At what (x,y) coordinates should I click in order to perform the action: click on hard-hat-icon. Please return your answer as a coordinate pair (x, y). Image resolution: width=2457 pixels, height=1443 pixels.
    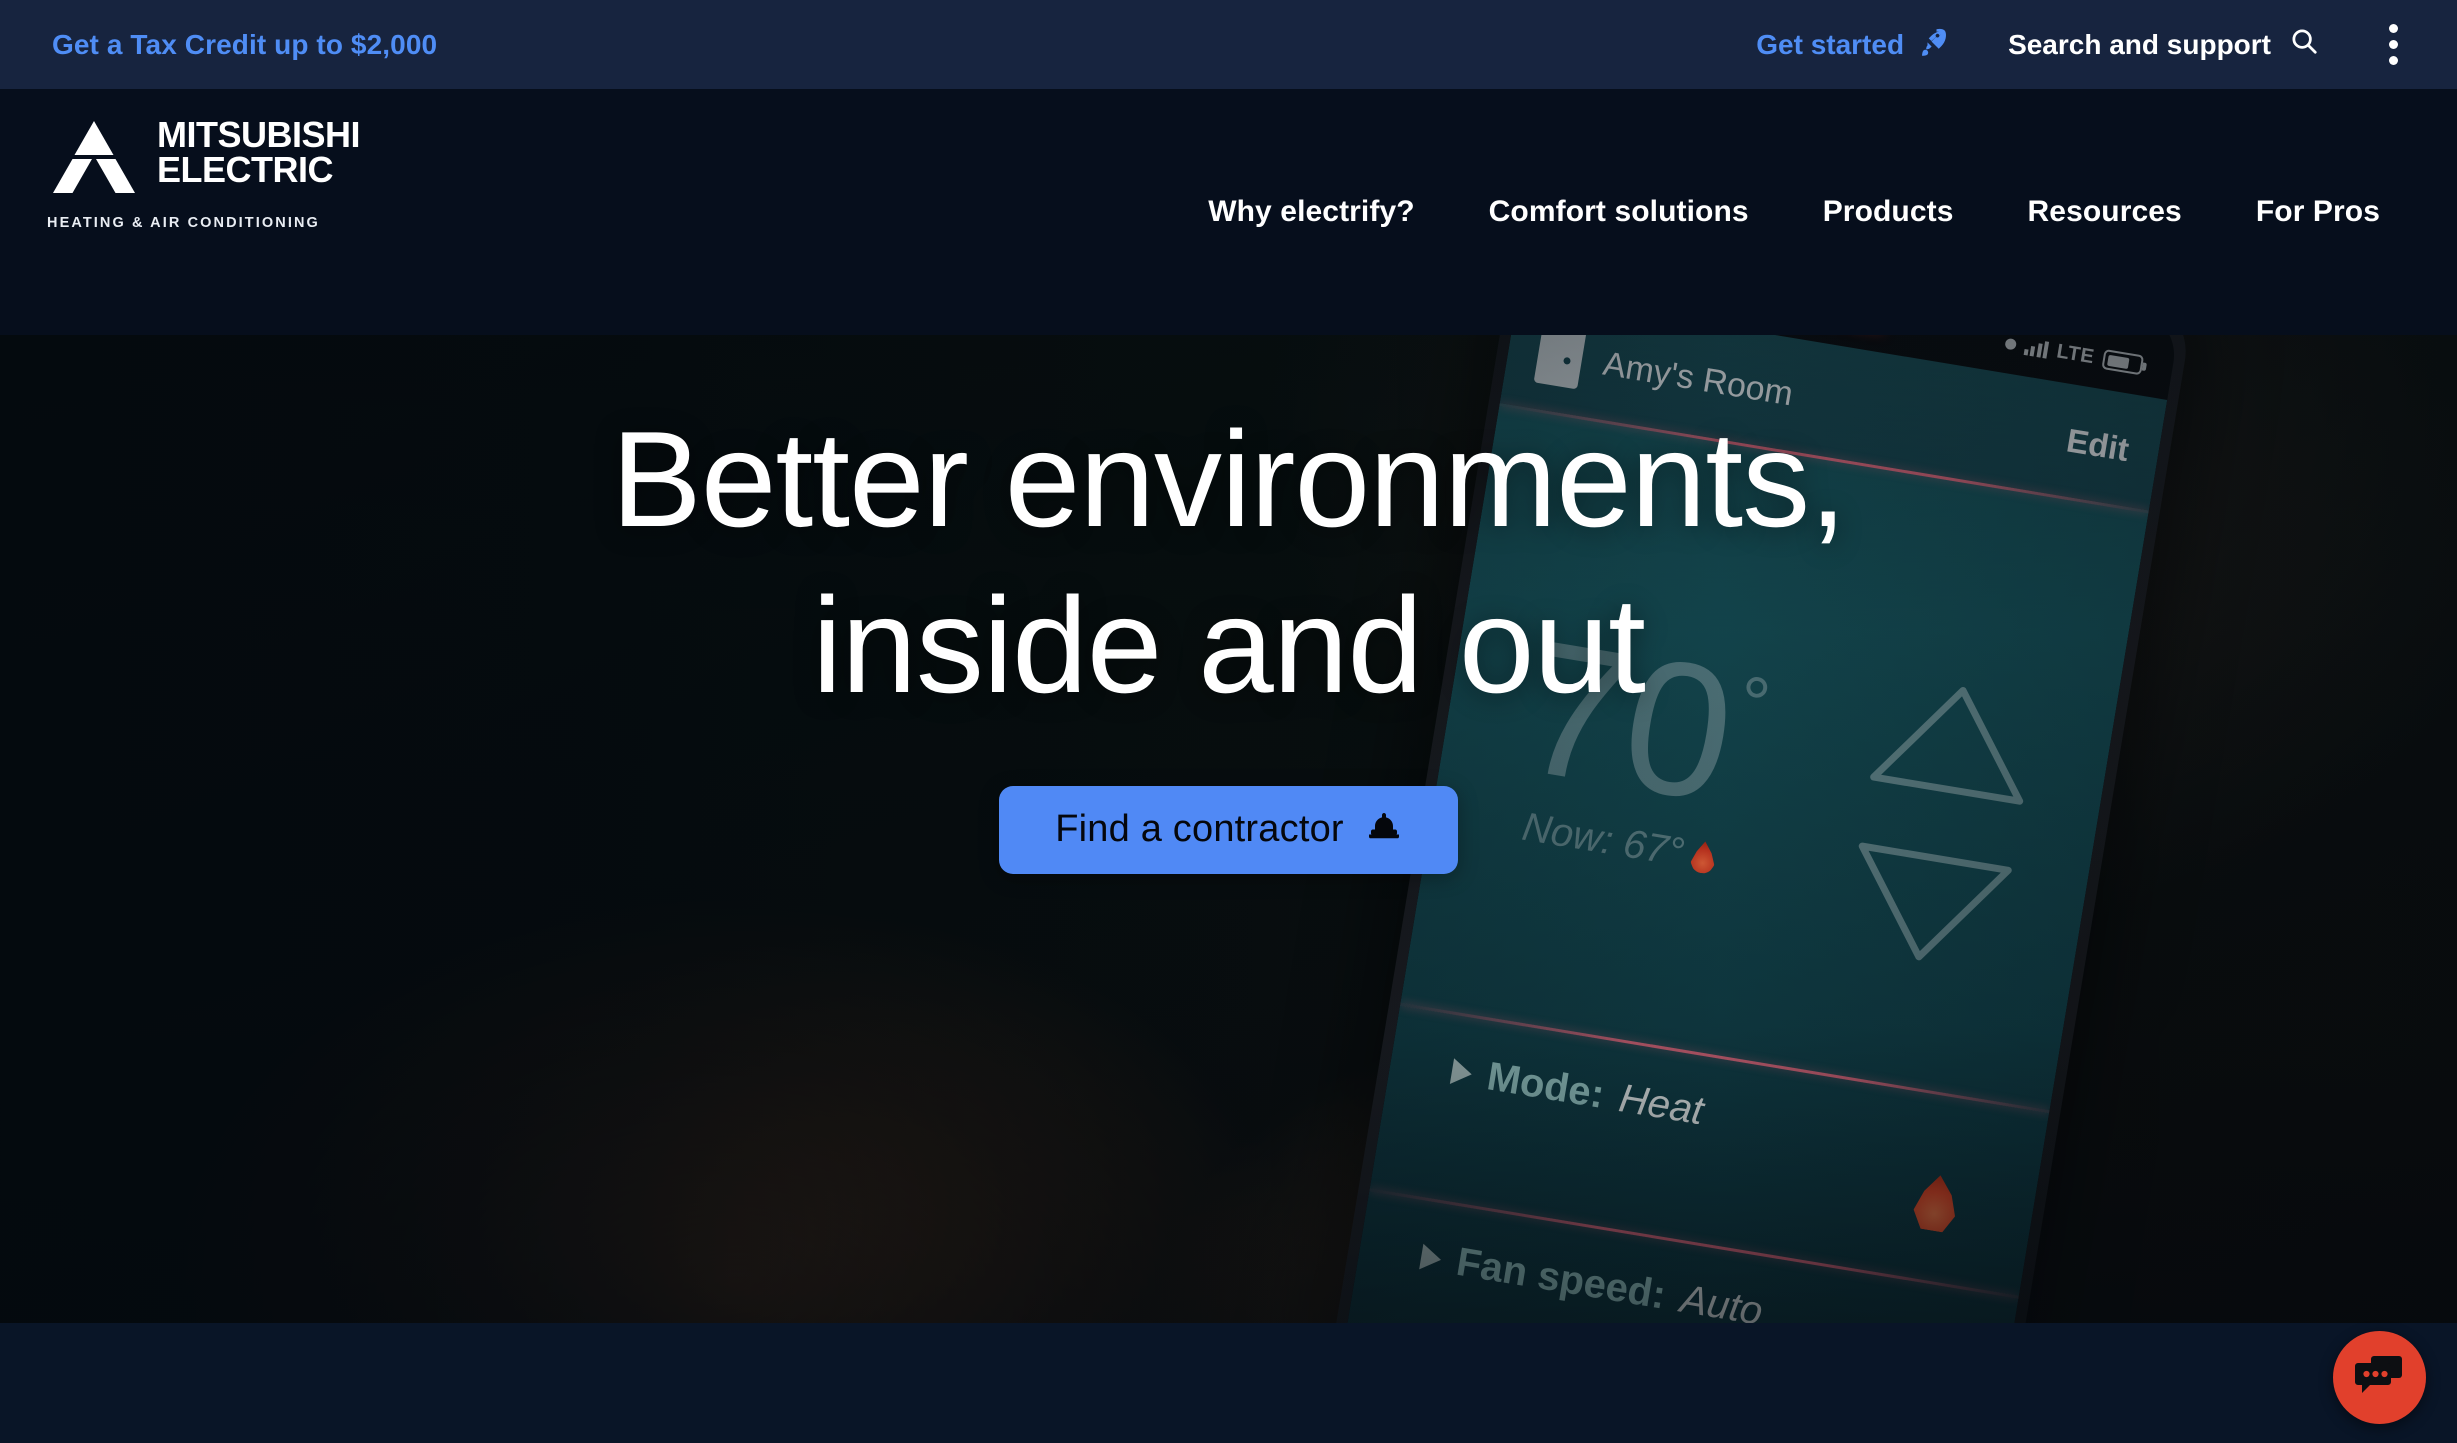
    Looking at the image, I should click on (1384, 829).